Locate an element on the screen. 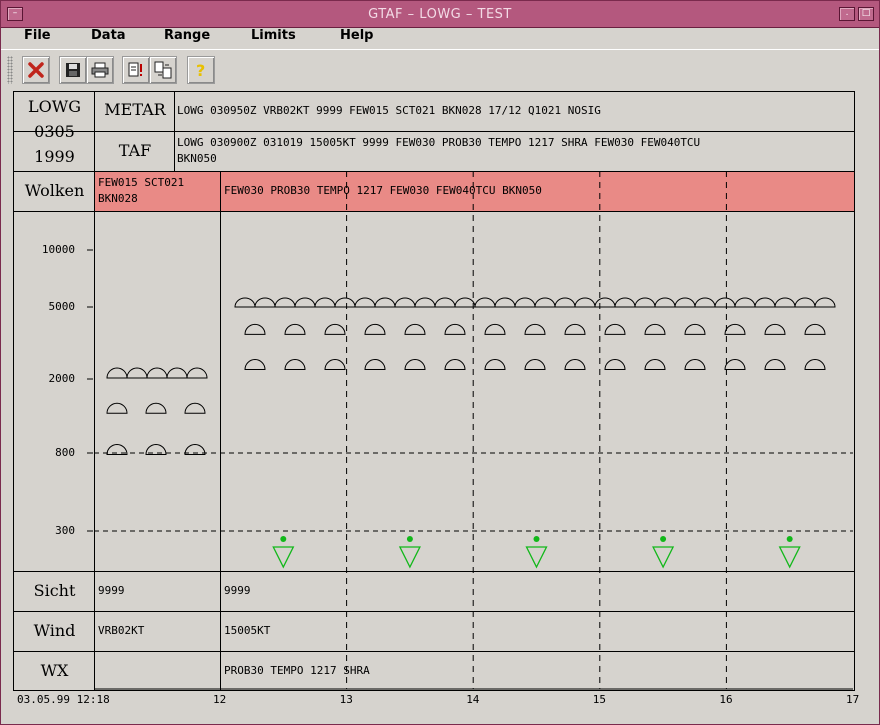  y-tick-label: 10000 is located at coordinates (58, 249).